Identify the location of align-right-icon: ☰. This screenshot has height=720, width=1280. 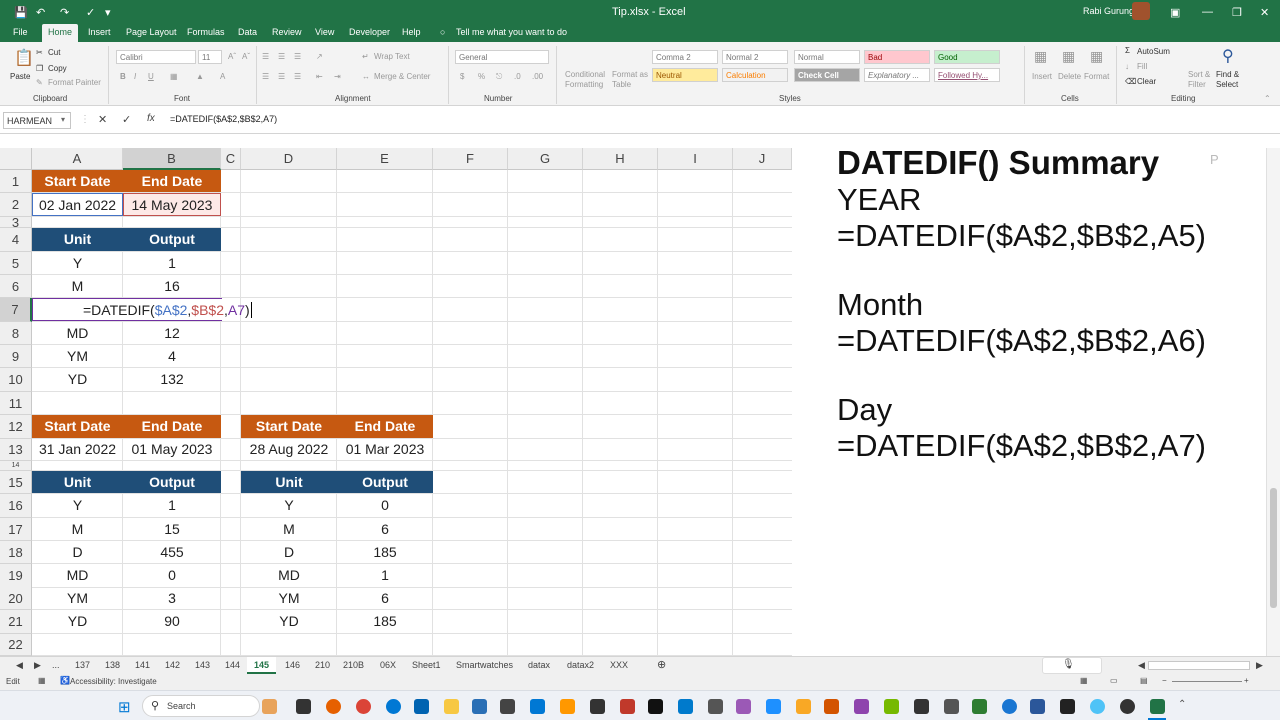
(297, 76).